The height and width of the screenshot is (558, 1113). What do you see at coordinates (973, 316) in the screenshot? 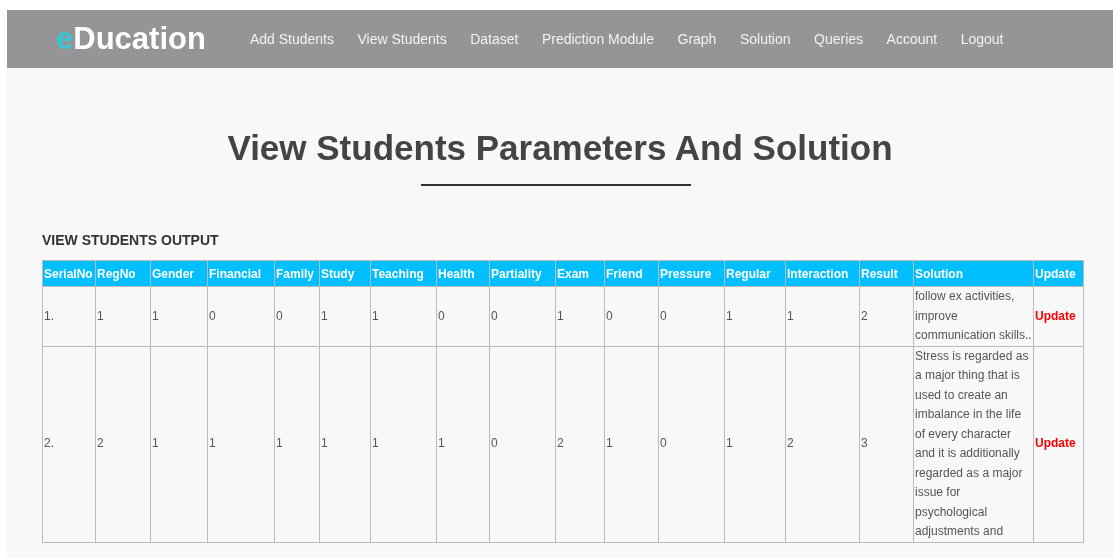
I see `table-cell: follow ex activities, improve communication skills..` at bounding box center [973, 316].